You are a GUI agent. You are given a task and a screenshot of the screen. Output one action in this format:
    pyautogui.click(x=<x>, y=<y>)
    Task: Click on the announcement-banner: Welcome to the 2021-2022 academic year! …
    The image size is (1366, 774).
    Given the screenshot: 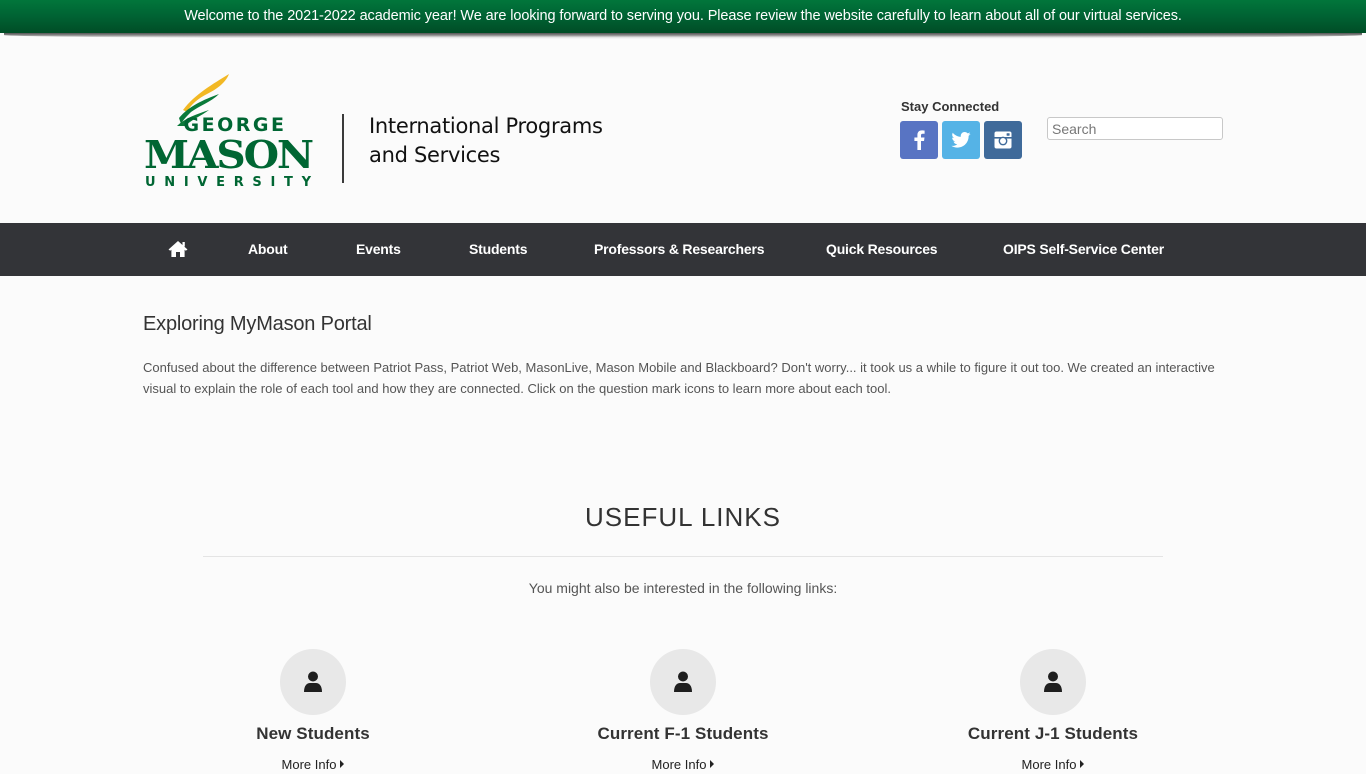 What is the action you would take?
    pyautogui.click(x=683, y=16)
    